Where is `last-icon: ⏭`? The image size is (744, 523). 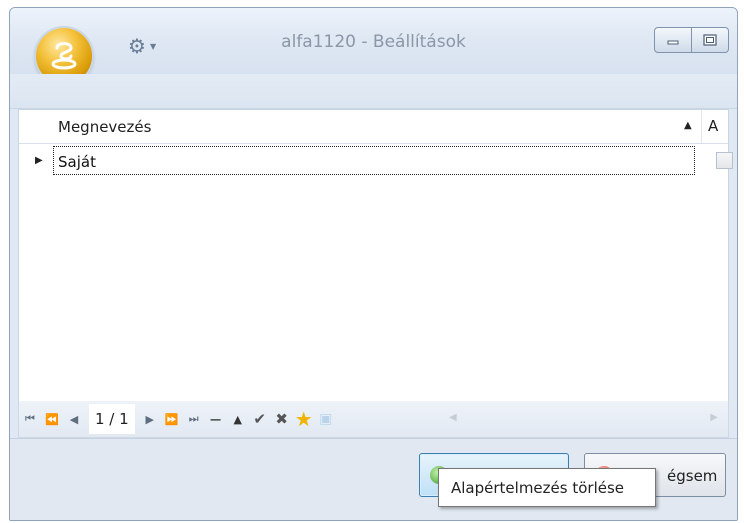 last-icon: ⏭ is located at coordinates (194, 419).